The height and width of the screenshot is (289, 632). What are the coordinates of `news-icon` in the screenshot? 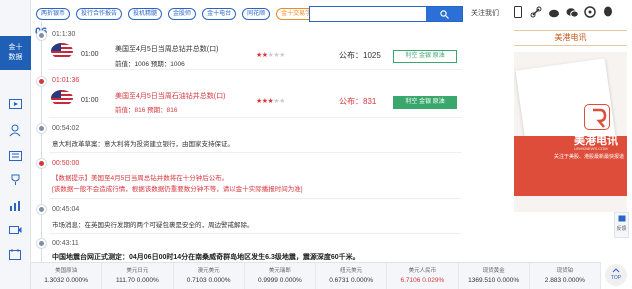 It's located at (15, 156).